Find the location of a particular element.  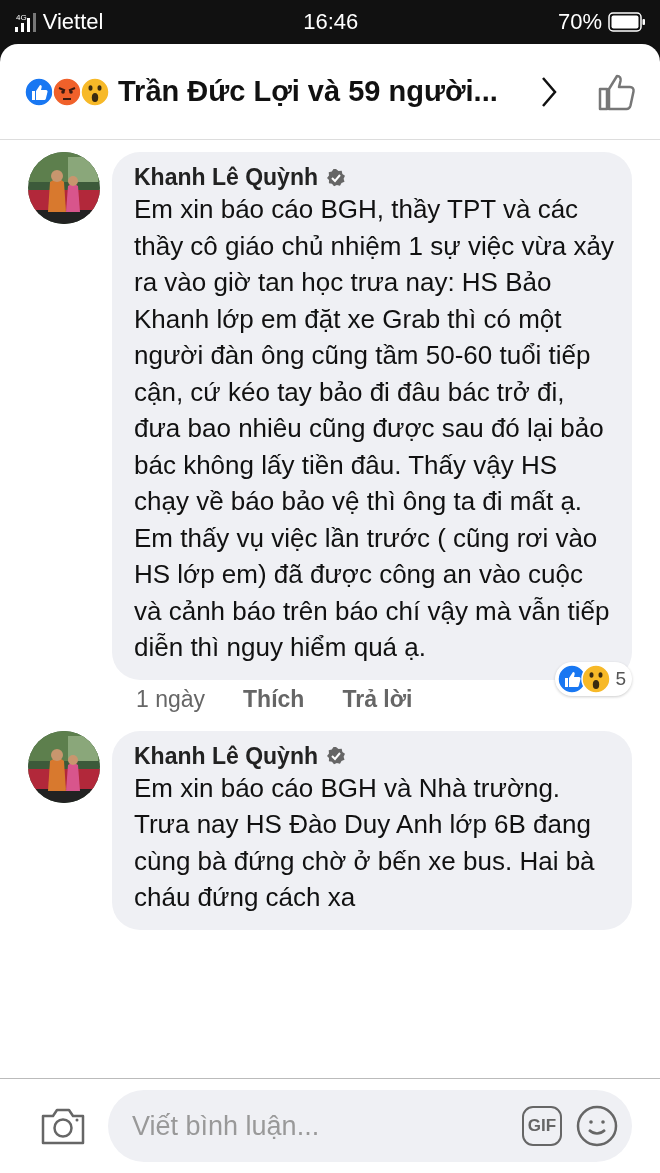

like-link: Thích is located at coordinates (274, 699).